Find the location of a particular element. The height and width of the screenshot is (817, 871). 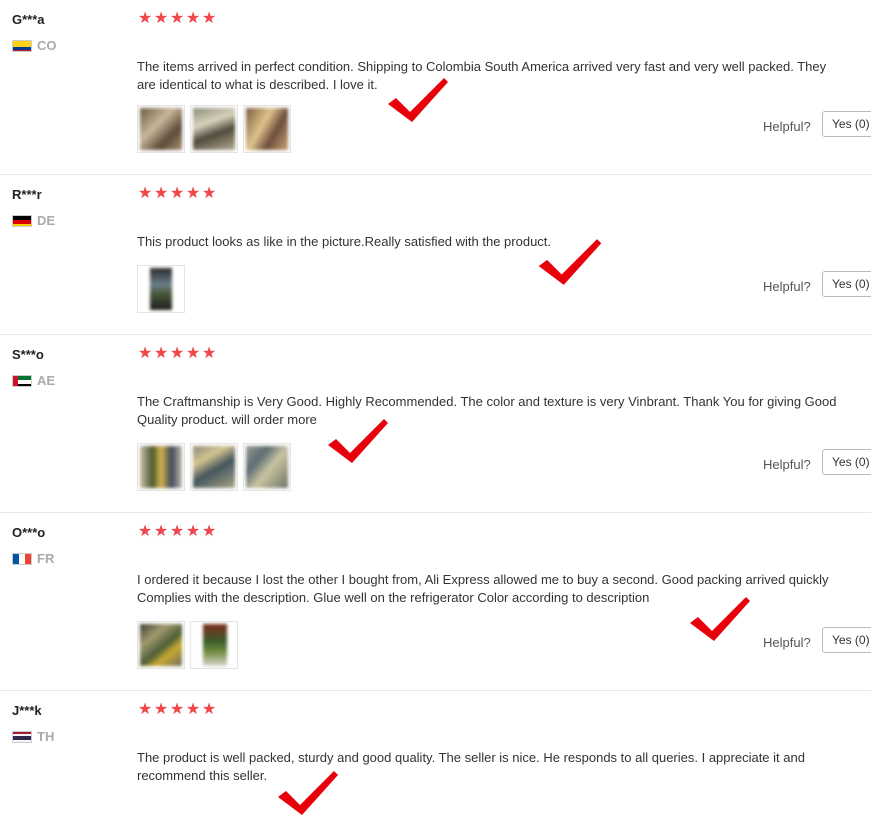

reviewer-country: DE is located at coordinates (33, 220).